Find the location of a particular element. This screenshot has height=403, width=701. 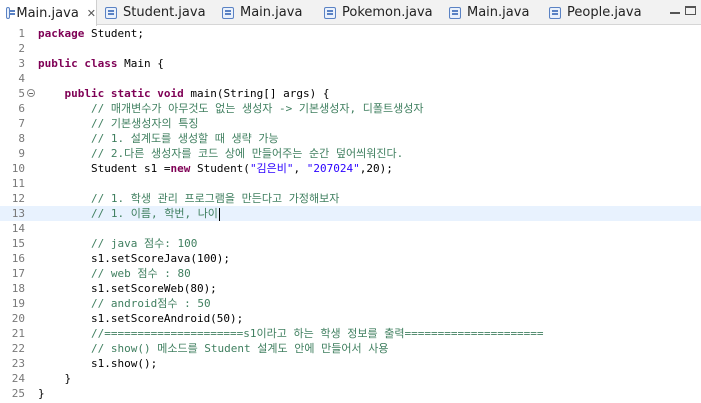

code-token: s1.setScoreJava(100); is located at coordinates (134, 258).